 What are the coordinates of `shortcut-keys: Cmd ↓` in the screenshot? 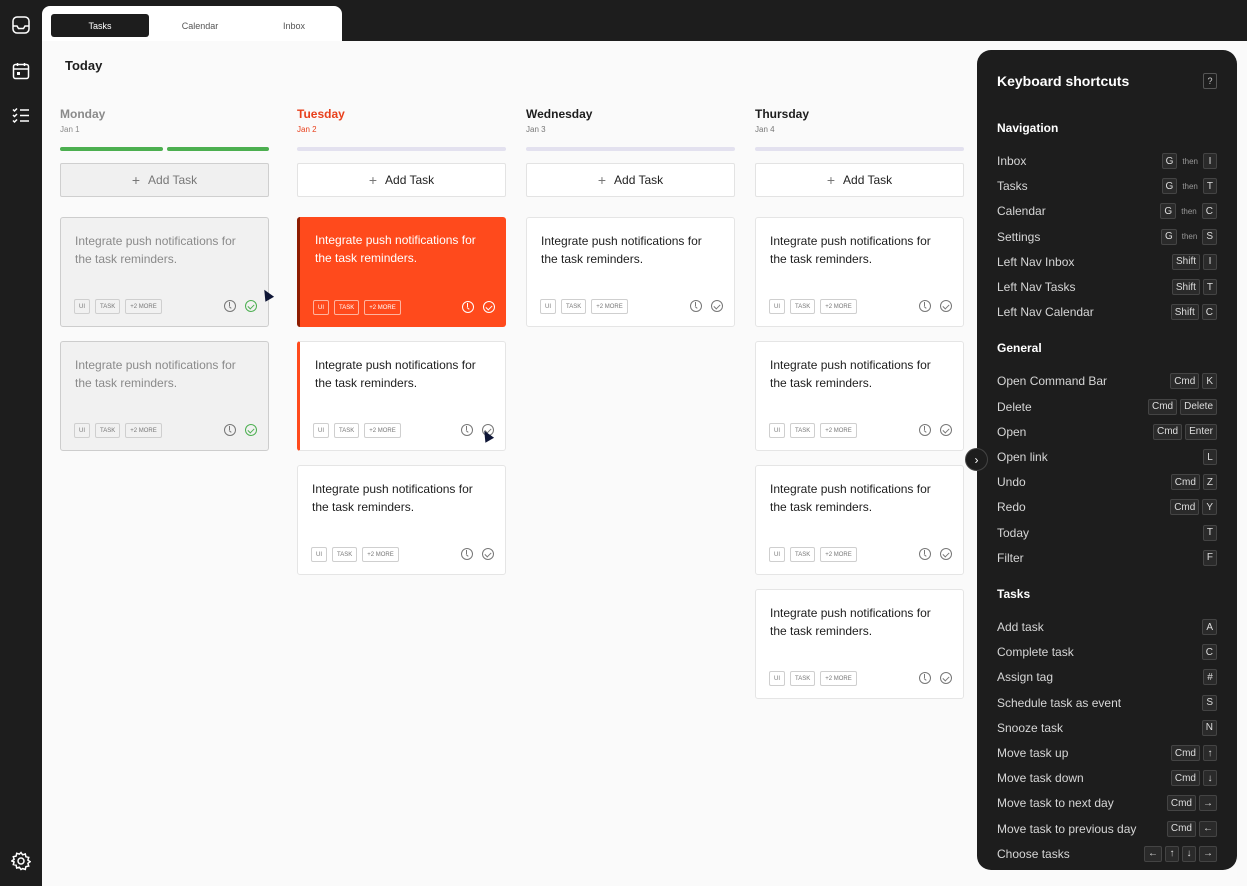 It's located at (1193, 778).